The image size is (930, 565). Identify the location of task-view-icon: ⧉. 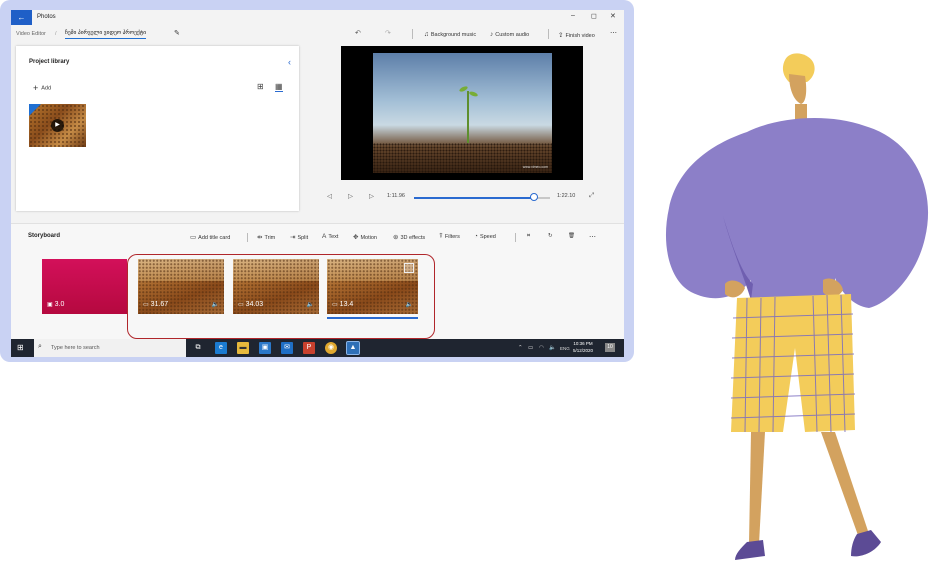
(198, 348).